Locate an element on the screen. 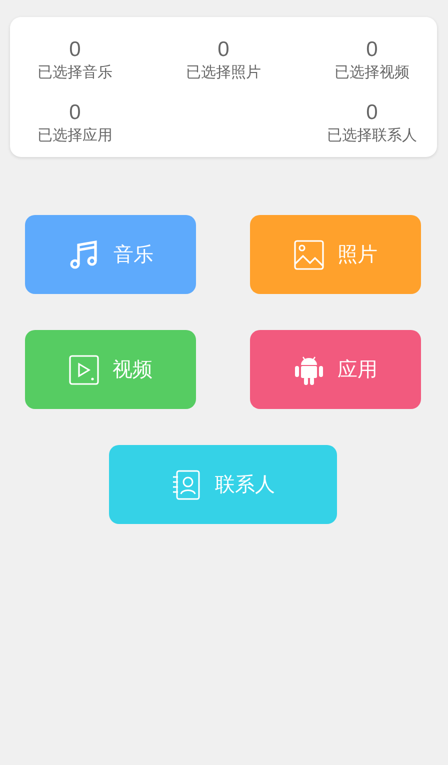  music-note-icon is located at coordinates (84, 254).